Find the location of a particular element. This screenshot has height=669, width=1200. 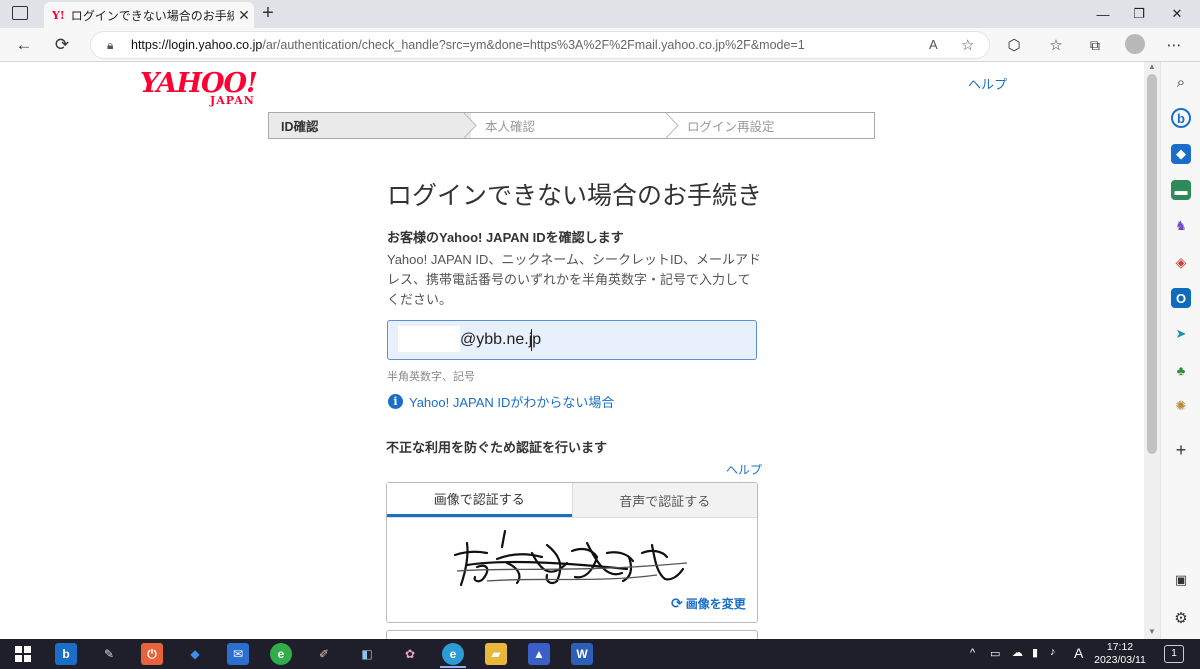

tab-audio-captcha: 音声で認証する is located at coordinates (664, 500).